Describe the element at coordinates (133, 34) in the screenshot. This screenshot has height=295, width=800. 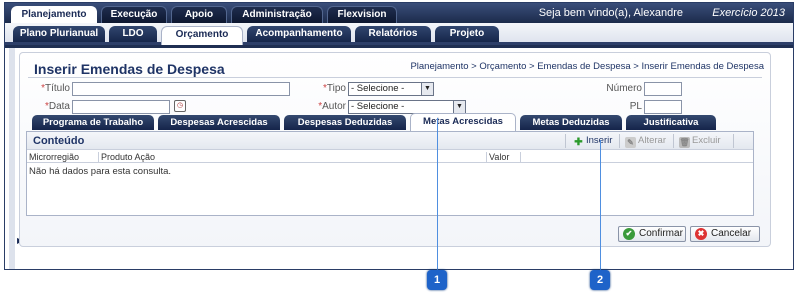
I see `subtab-ldo: LDO` at that location.